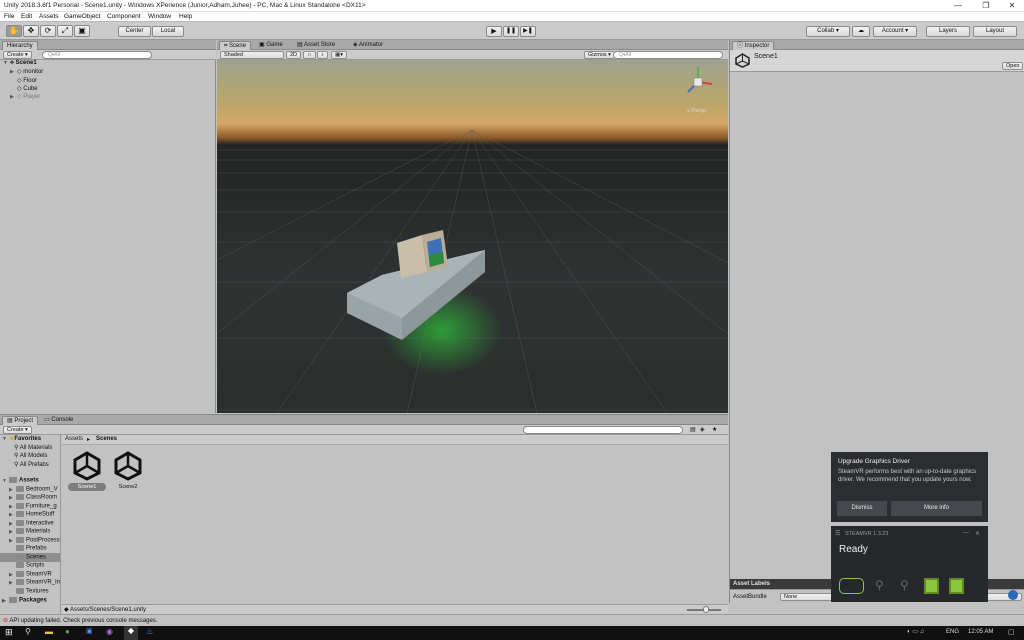 This screenshot has height=640, width=1024. Describe the element at coordinates (1011, 6) in the screenshot. I see `close-window-button: ✕` at that location.